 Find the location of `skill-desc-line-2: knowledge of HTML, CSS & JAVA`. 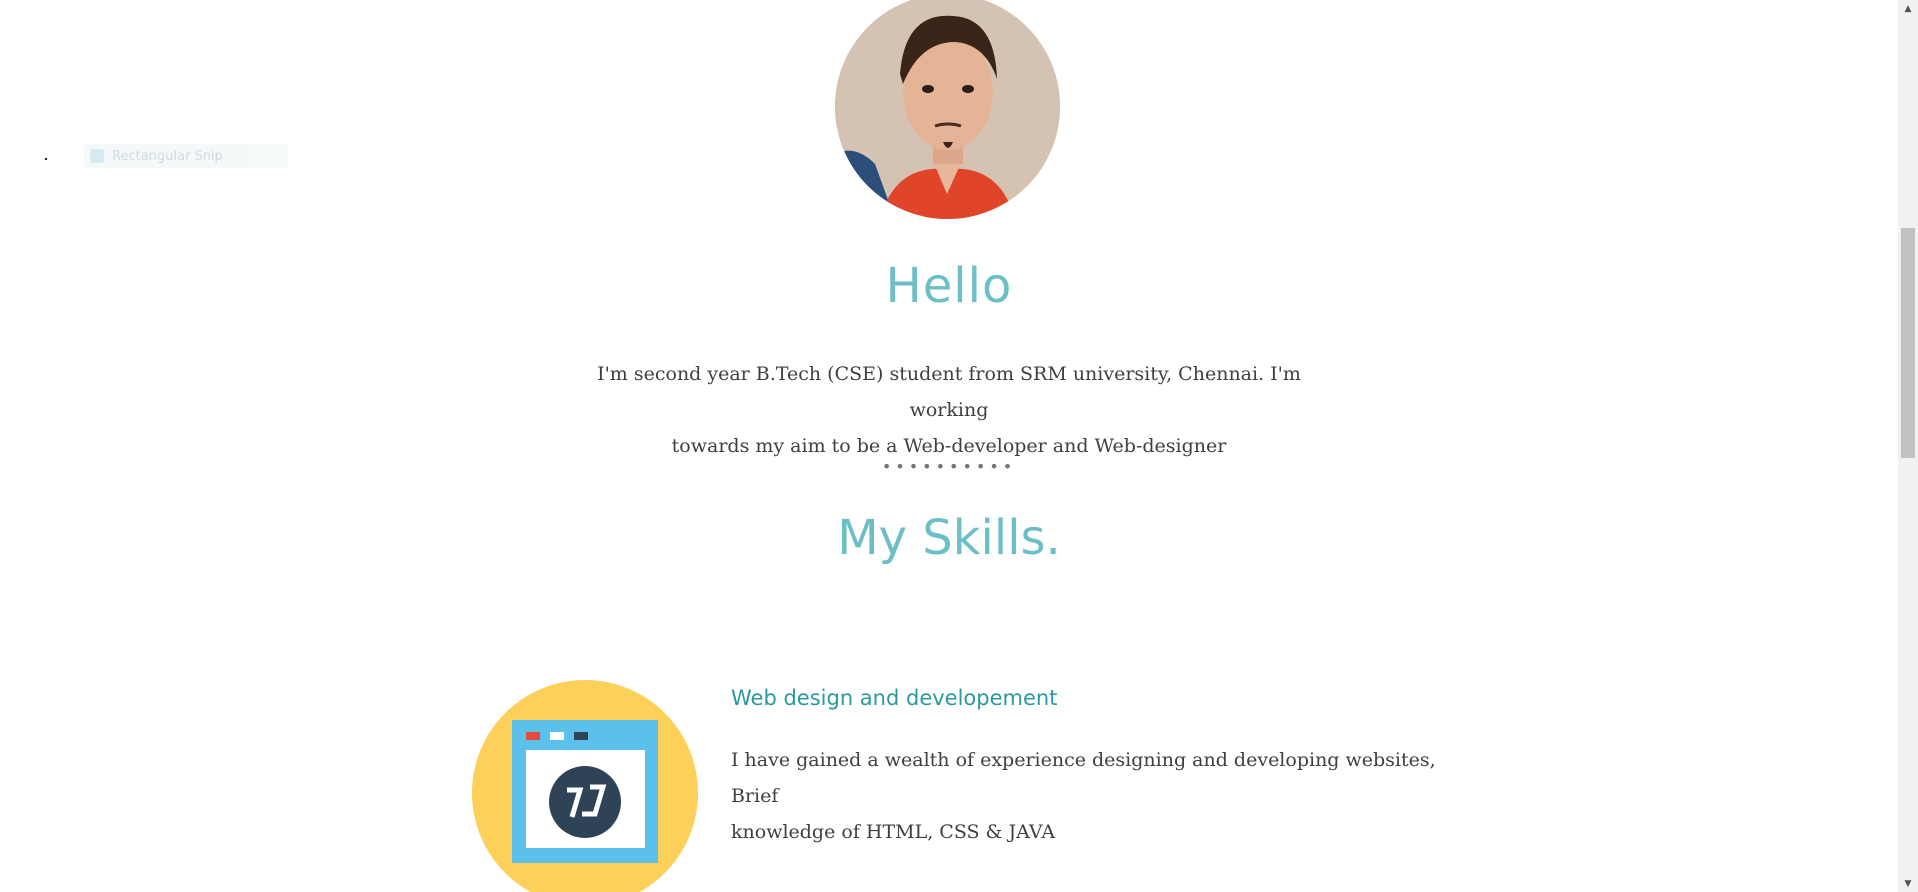

skill-desc-line-2: knowledge of HTML, CSS & JAVA is located at coordinates (893, 832).